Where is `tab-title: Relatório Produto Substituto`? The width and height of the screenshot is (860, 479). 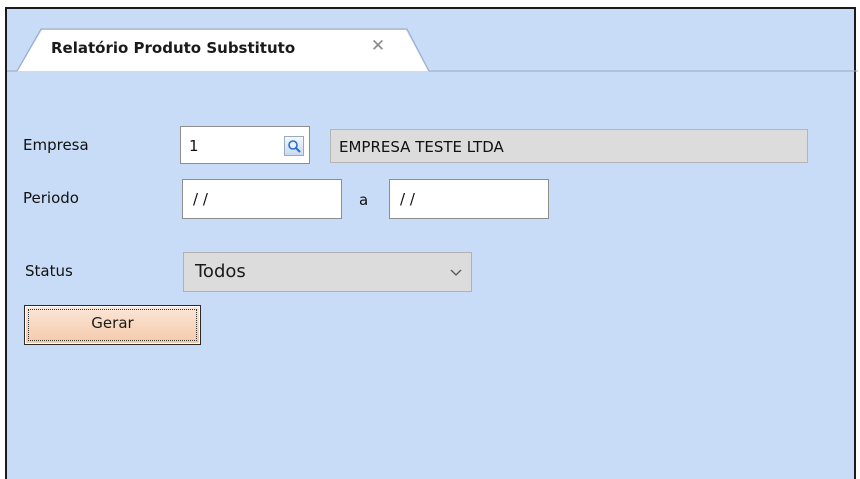 tab-title: Relatório Produto Substituto is located at coordinates (173, 48).